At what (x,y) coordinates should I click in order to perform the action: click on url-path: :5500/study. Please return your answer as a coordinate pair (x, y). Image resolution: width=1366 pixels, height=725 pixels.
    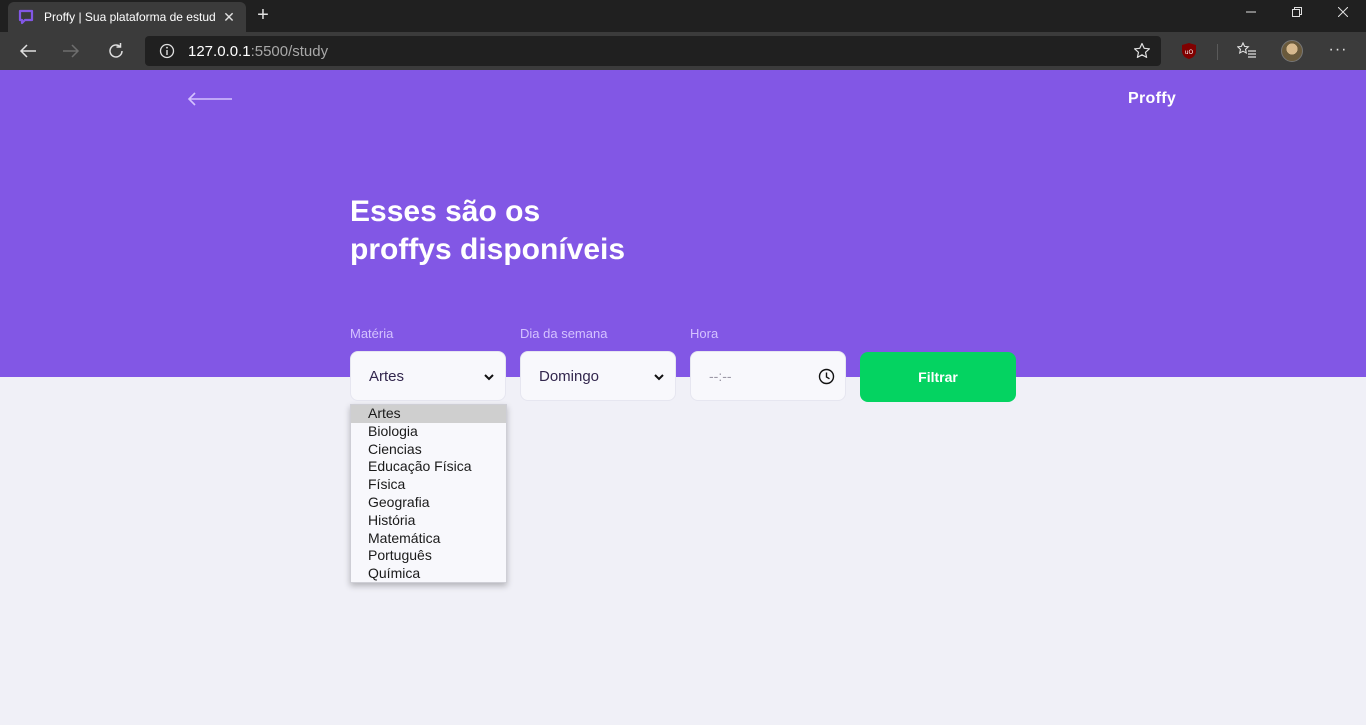
    Looking at the image, I should click on (289, 51).